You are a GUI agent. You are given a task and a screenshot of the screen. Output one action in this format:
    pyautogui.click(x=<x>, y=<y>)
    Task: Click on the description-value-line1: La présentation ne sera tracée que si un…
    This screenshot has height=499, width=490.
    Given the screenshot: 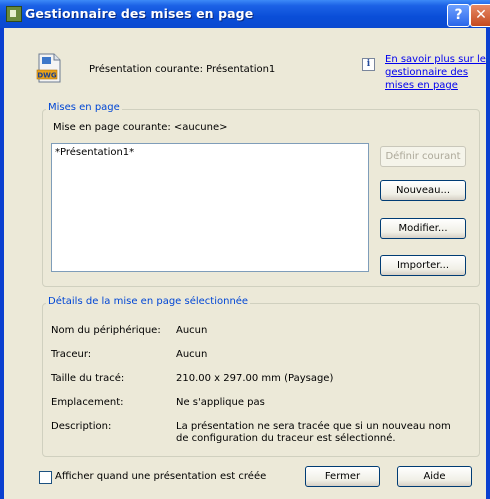 What is the action you would take?
    pyautogui.click(x=313, y=426)
    